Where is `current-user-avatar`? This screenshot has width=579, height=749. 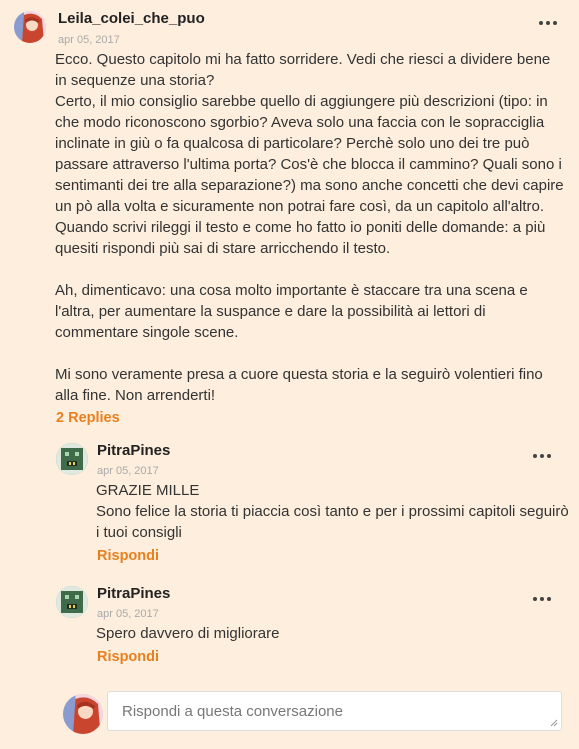 current-user-avatar is located at coordinates (83, 714).